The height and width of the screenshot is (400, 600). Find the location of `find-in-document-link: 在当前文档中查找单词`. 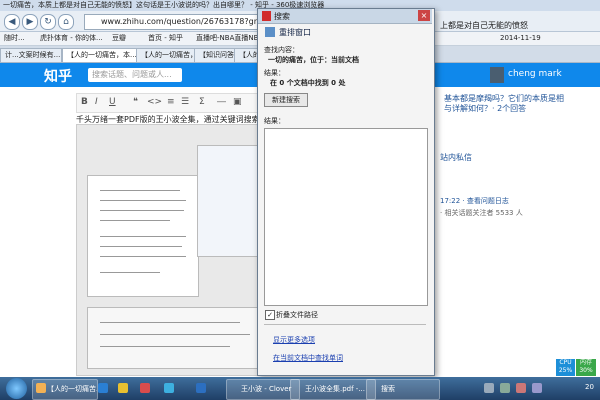

find-in-document-link: 在当前文档中查找单词 is located at coordinates (308, 358).